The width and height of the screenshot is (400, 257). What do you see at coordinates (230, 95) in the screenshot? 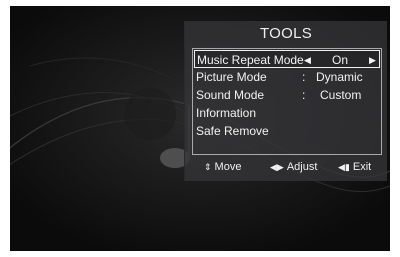
I see `menu-item-label: Sound Mode` at bounding box center [230, 95].